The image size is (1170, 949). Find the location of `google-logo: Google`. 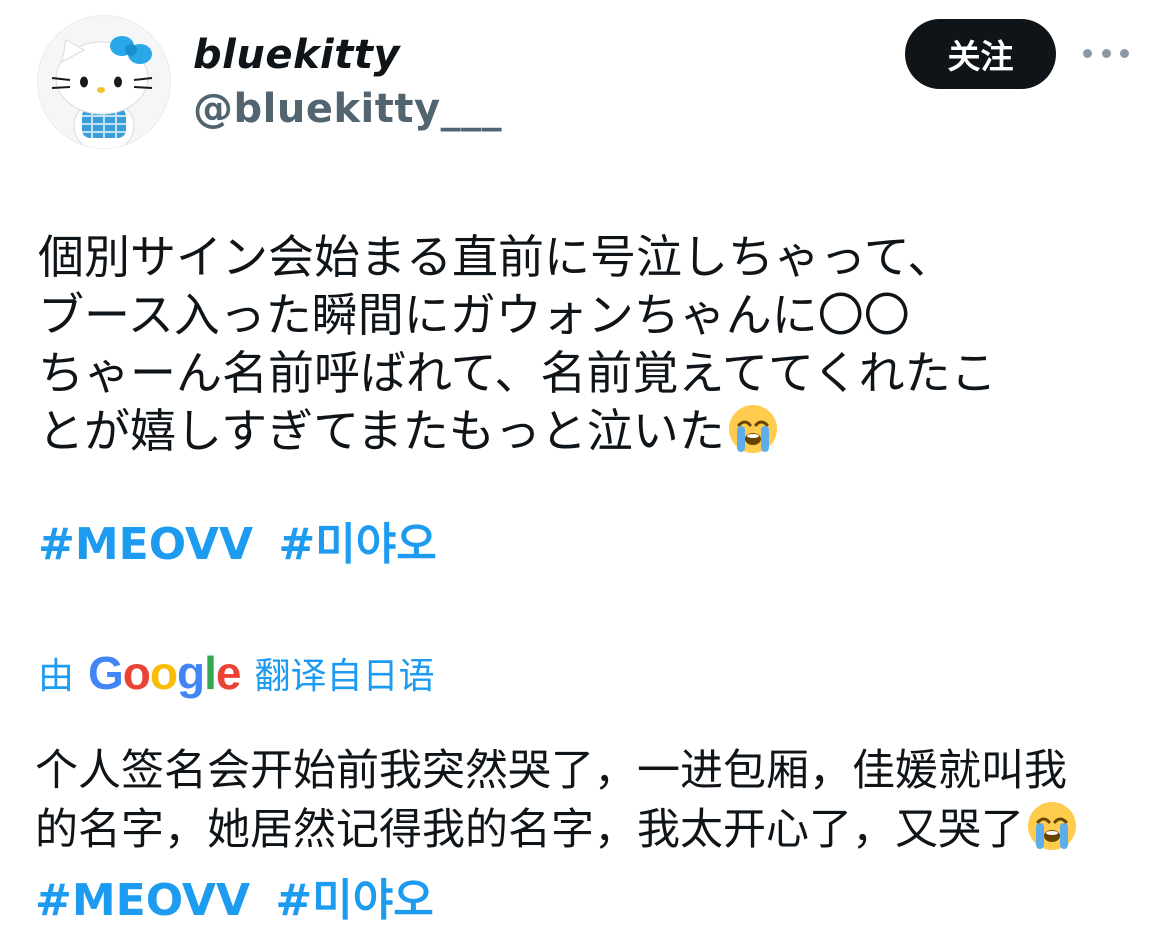

google-logo: Google is located at coordinates (164, 673).